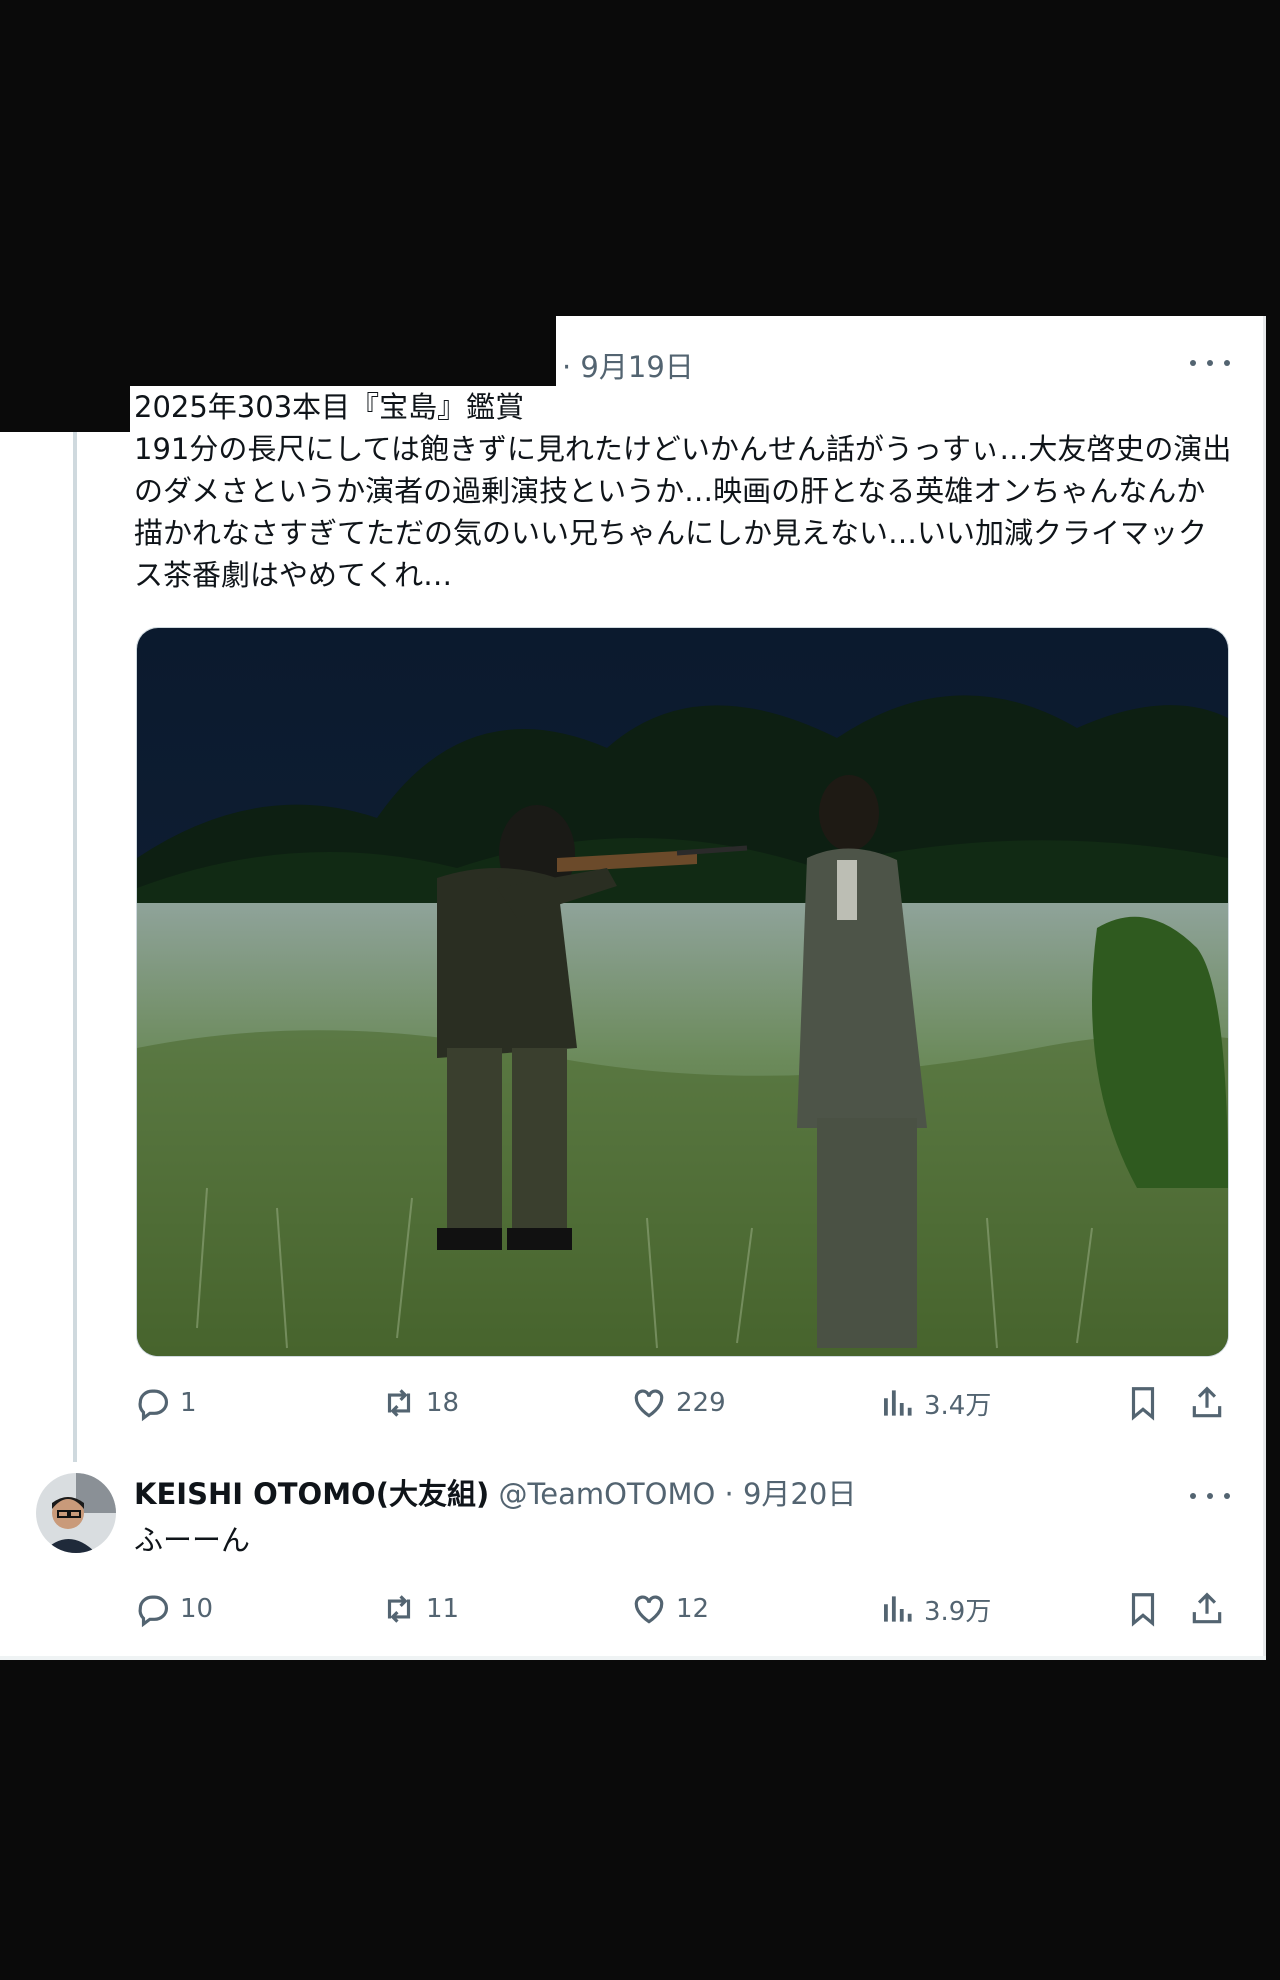 The width and height of the screenshot is (1280, 1980). I want to click on avatar-image, so click(76, 1513).